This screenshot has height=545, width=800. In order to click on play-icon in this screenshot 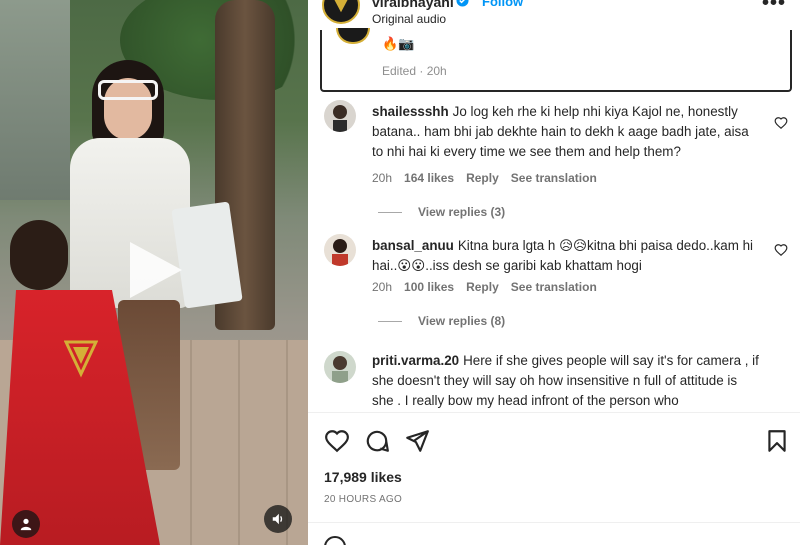, I will do `click(155, 270)`.